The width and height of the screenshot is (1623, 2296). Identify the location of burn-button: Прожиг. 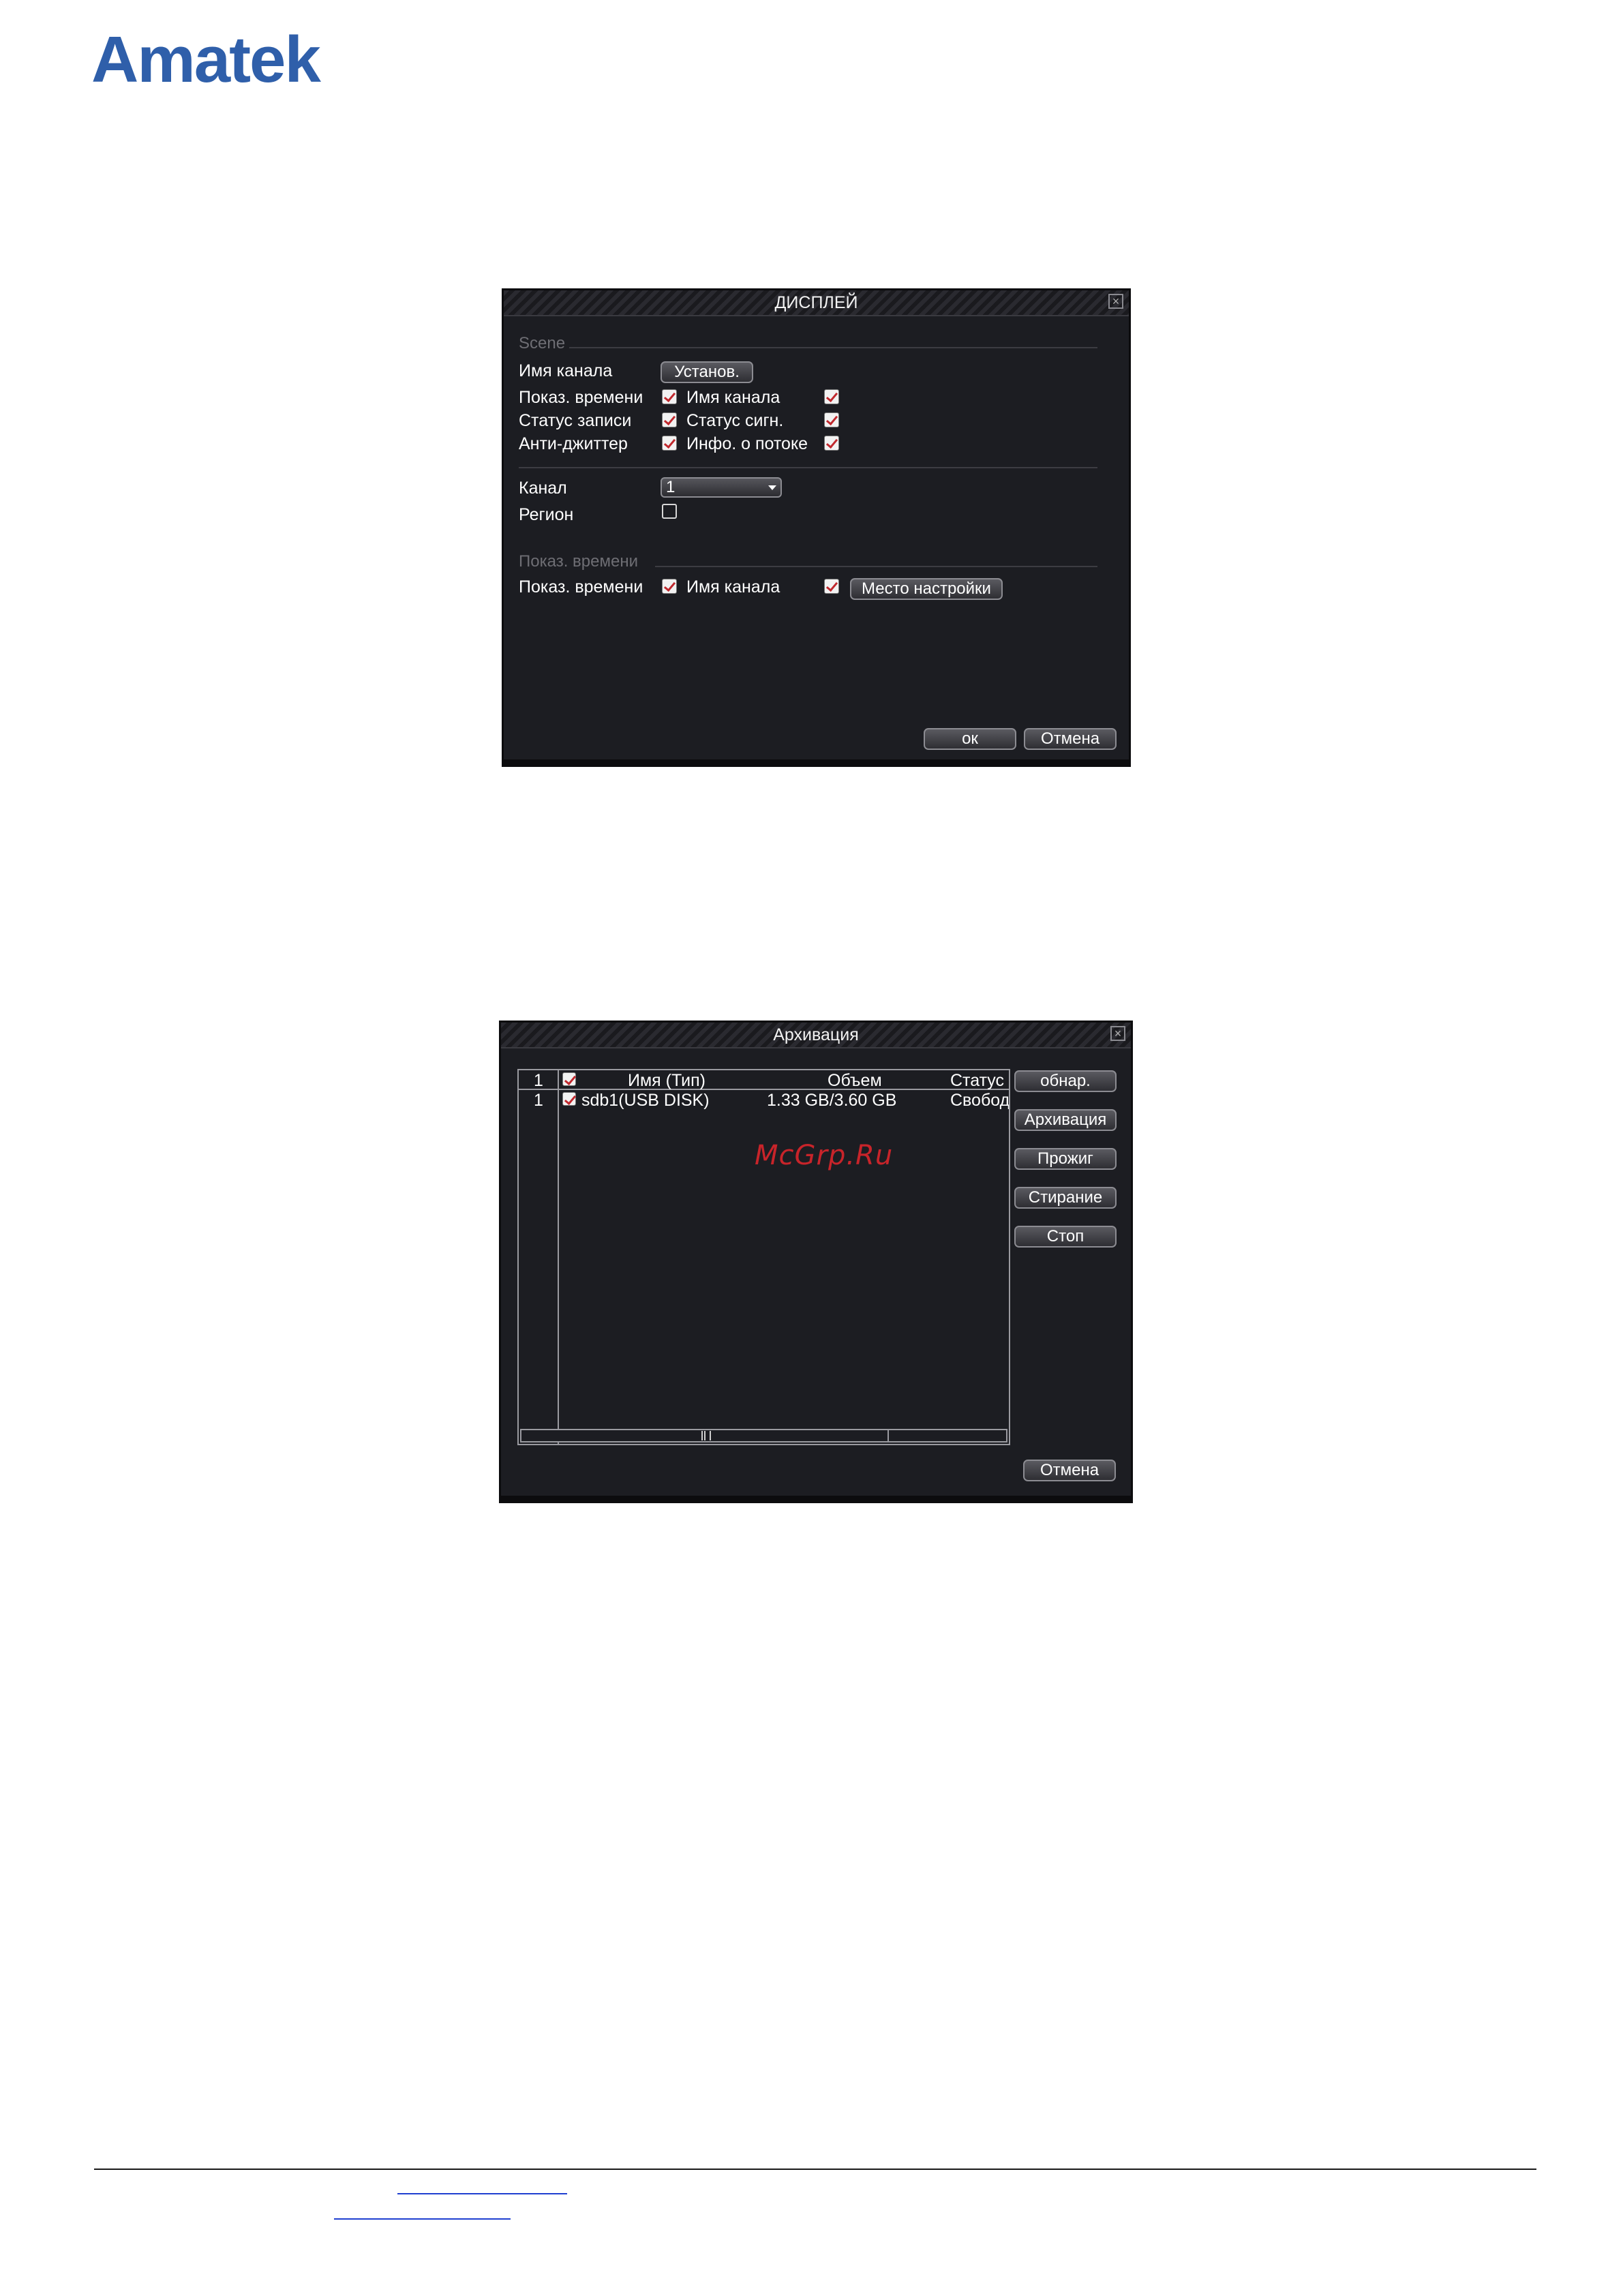
(1065, 1159).